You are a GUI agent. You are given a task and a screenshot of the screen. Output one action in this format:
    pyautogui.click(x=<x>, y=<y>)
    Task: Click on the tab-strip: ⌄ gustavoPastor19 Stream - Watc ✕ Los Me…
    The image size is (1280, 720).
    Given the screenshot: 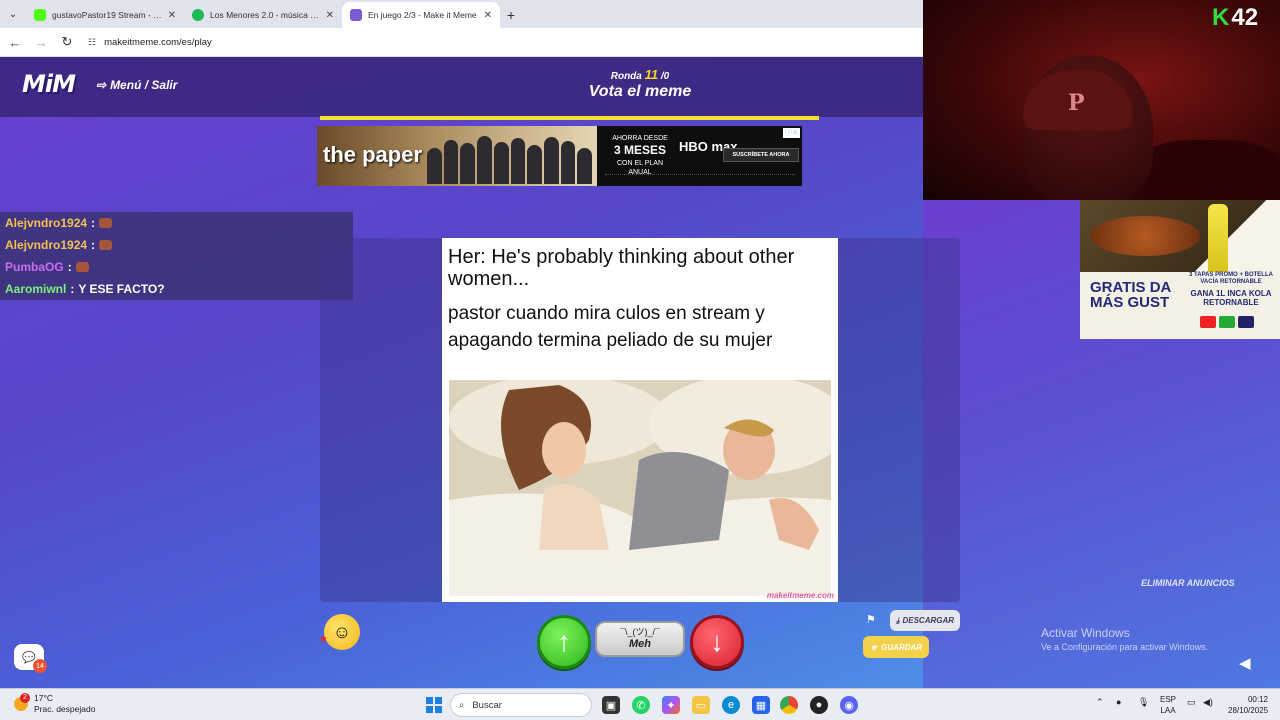 What is the action you would take?
    pyautogui.click(x=461, y=14)
    